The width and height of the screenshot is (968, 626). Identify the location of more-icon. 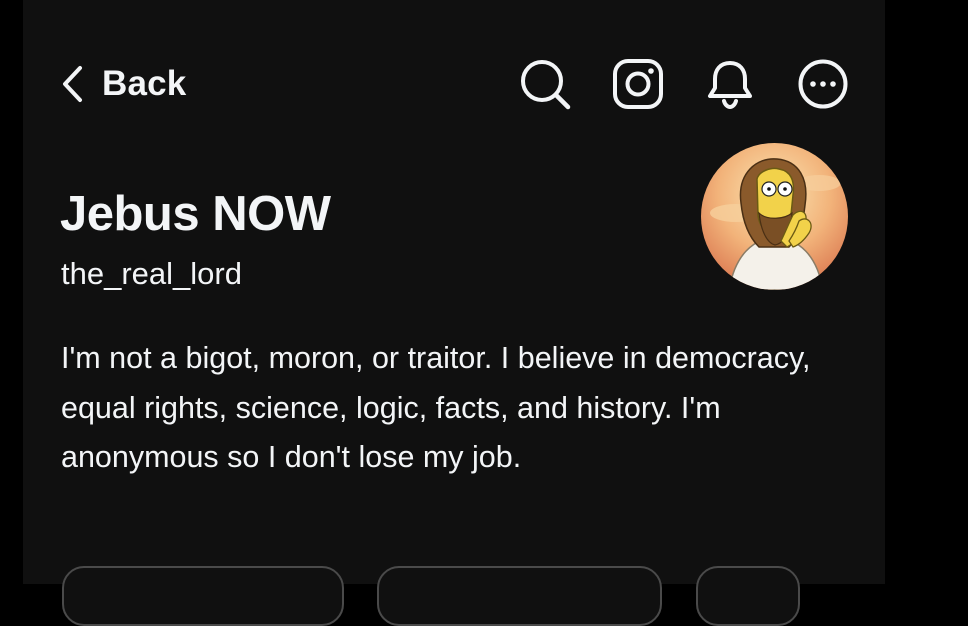
(823, 84).